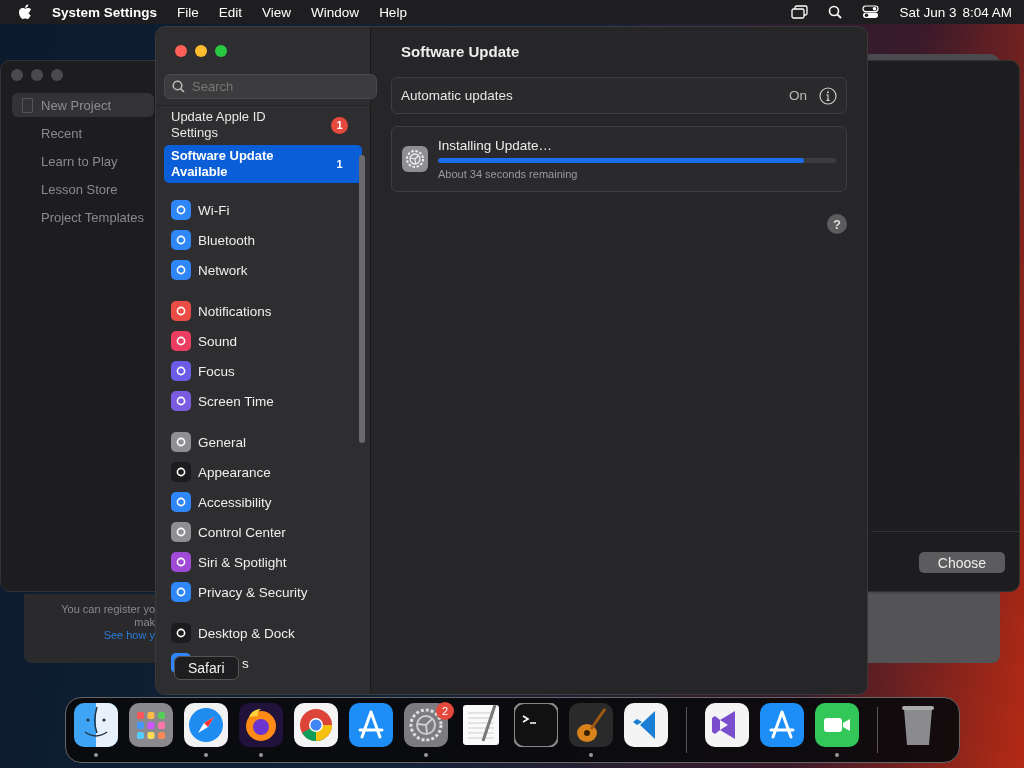 The height and width of the screenshot is (768, 1024). Describe the element at coordinates (591, 725) in the screenshot. I see `guitar-icon` at that location.